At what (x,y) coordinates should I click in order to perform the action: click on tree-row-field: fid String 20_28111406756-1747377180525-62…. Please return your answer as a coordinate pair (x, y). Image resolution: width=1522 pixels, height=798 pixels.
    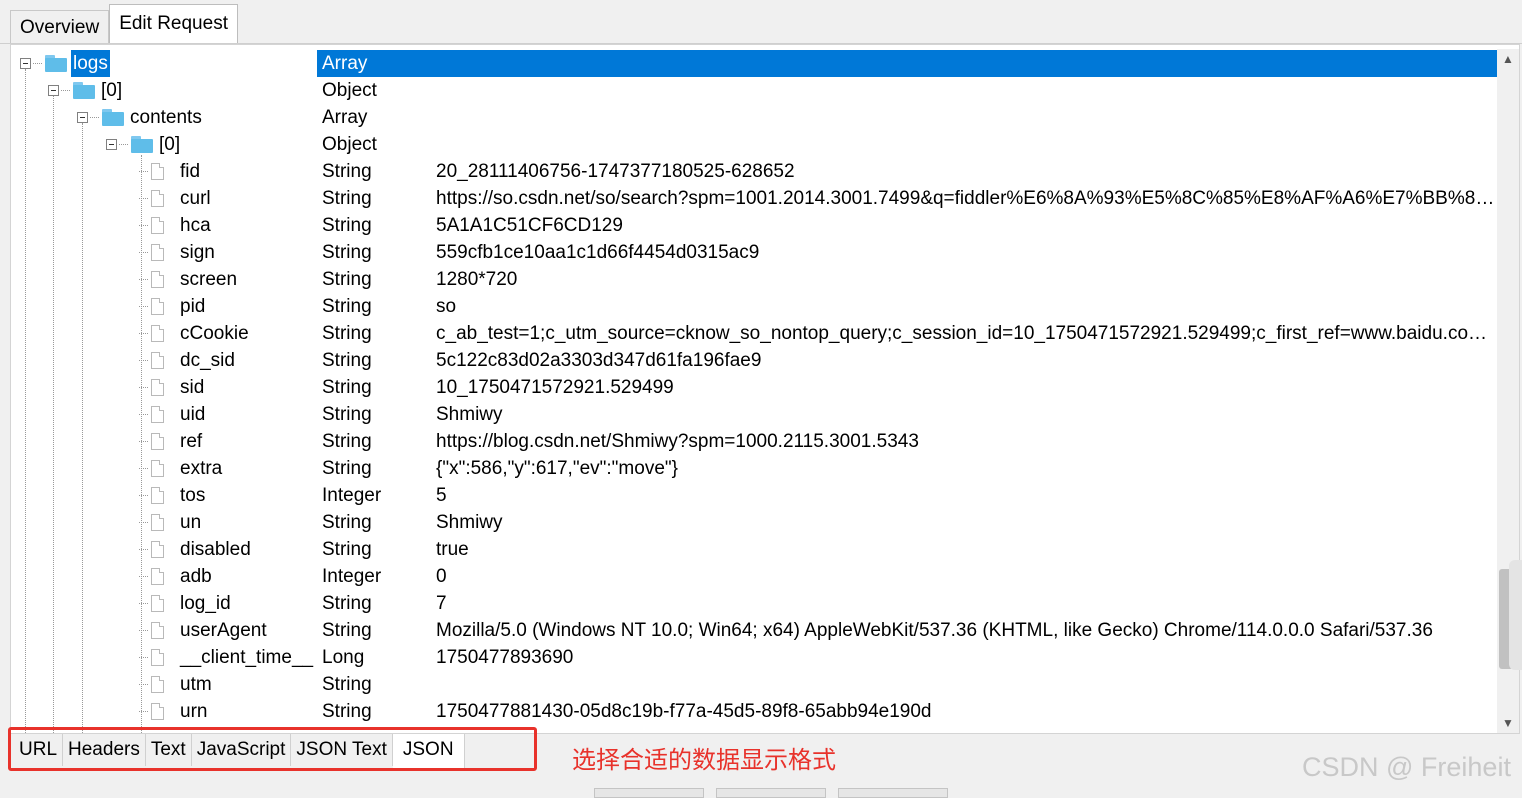
    Looking at the image, I should click on (756, 171).